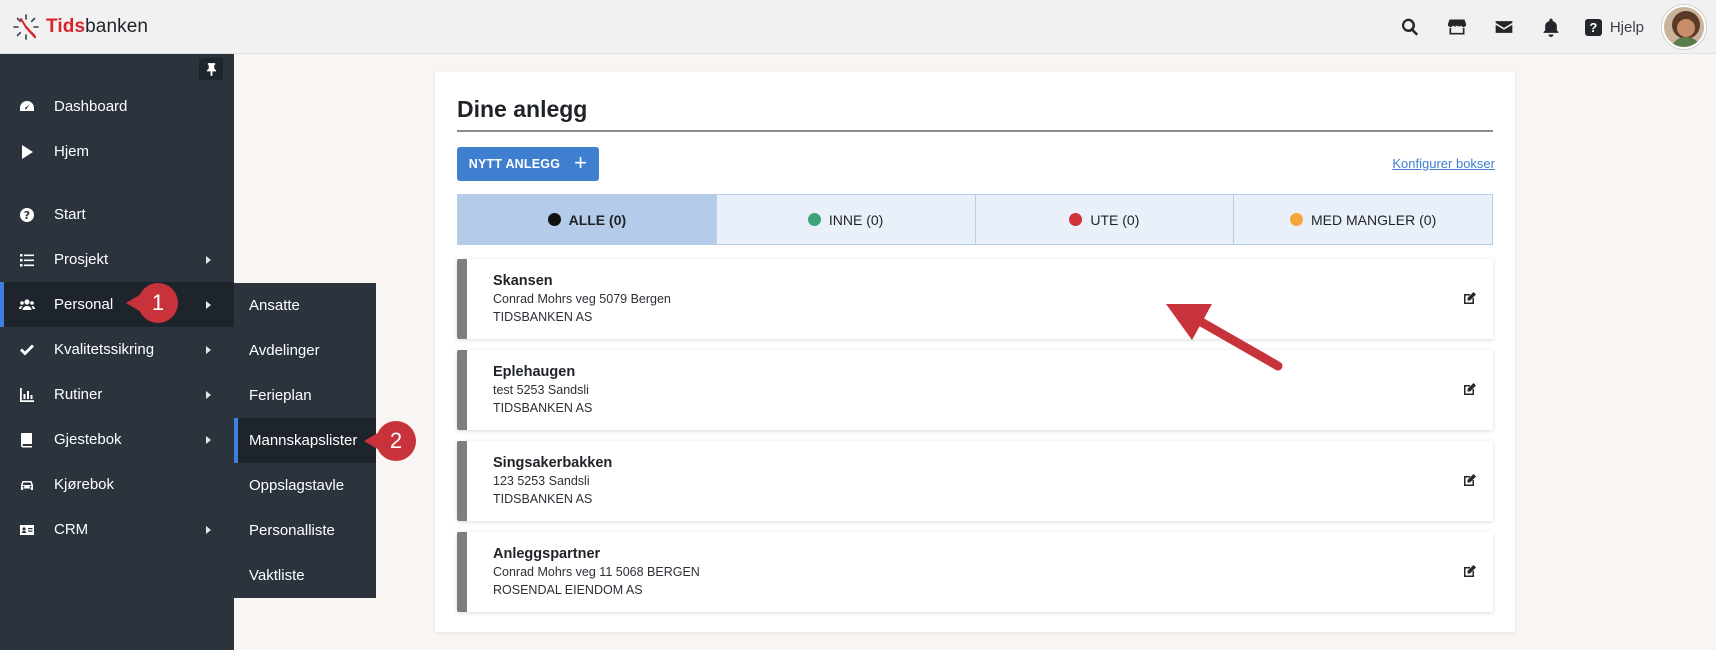  Describe the element at coordinates (1626, 27) in the screenshot. I see `help-label: Hjelp` at that location.